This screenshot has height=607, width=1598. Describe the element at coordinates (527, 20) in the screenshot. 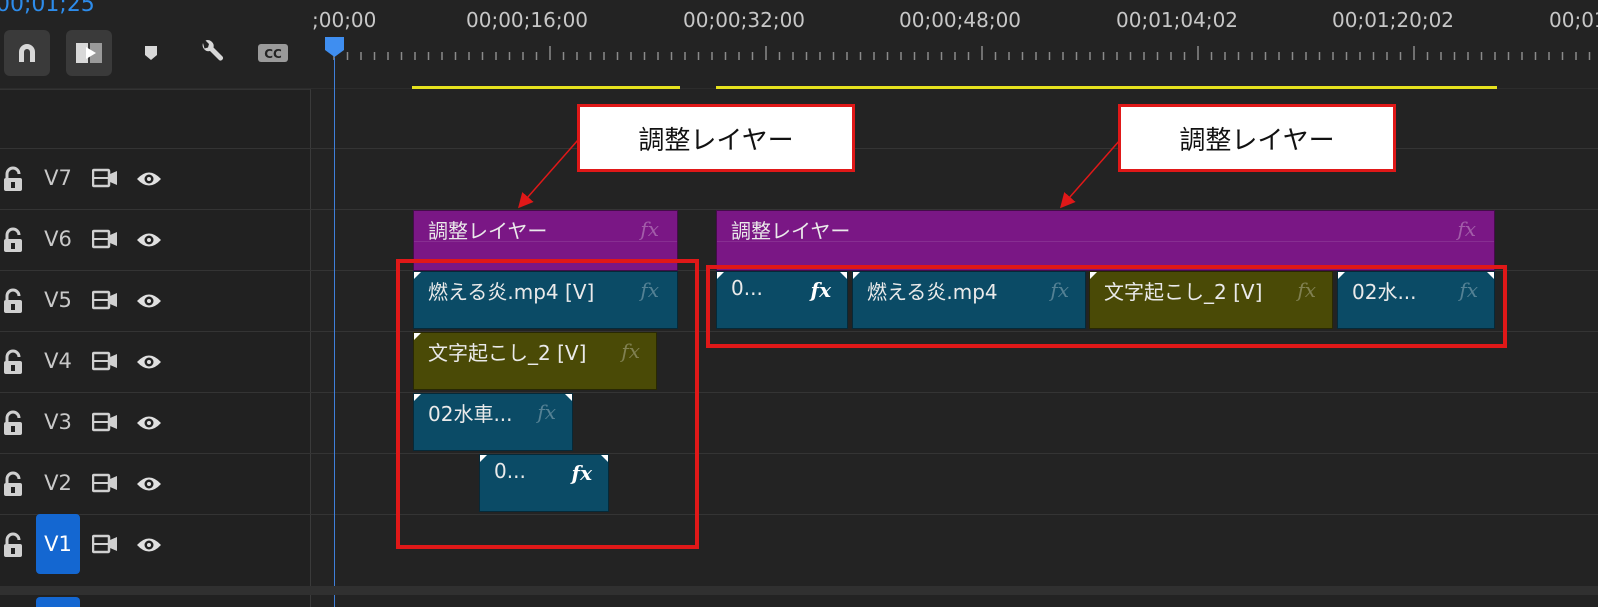

I see `ruler-label: 00;00;16;00` at that location.